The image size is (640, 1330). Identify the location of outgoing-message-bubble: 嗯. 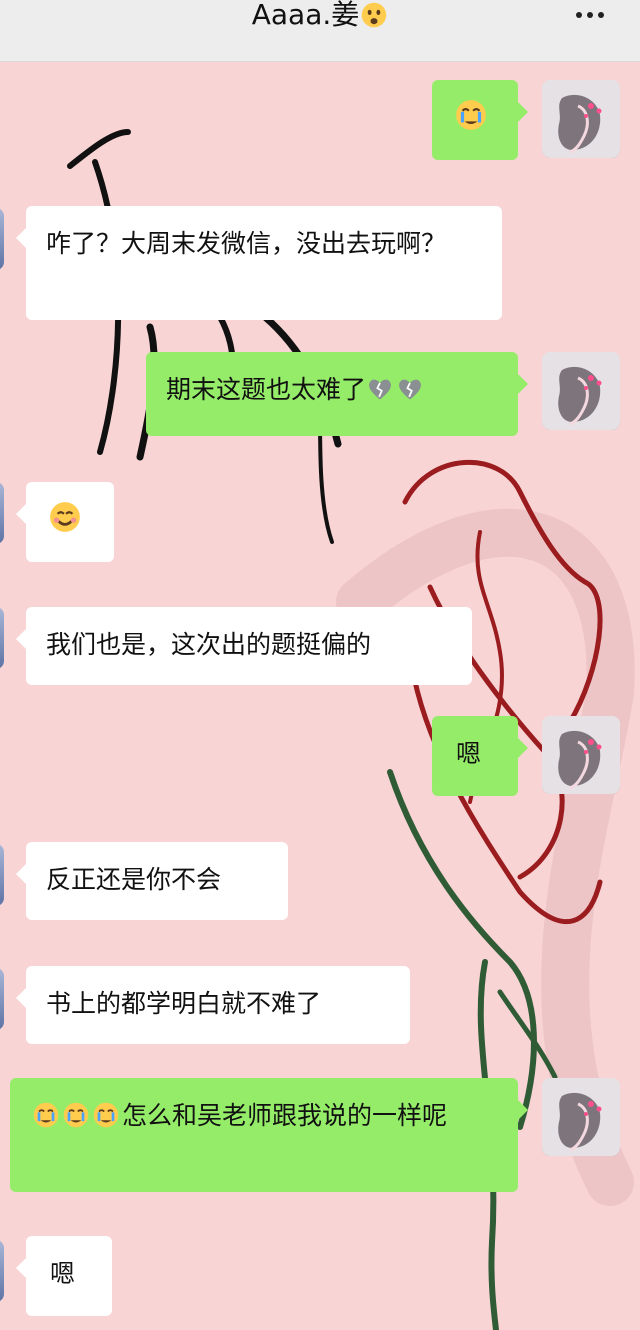
(480, 756).